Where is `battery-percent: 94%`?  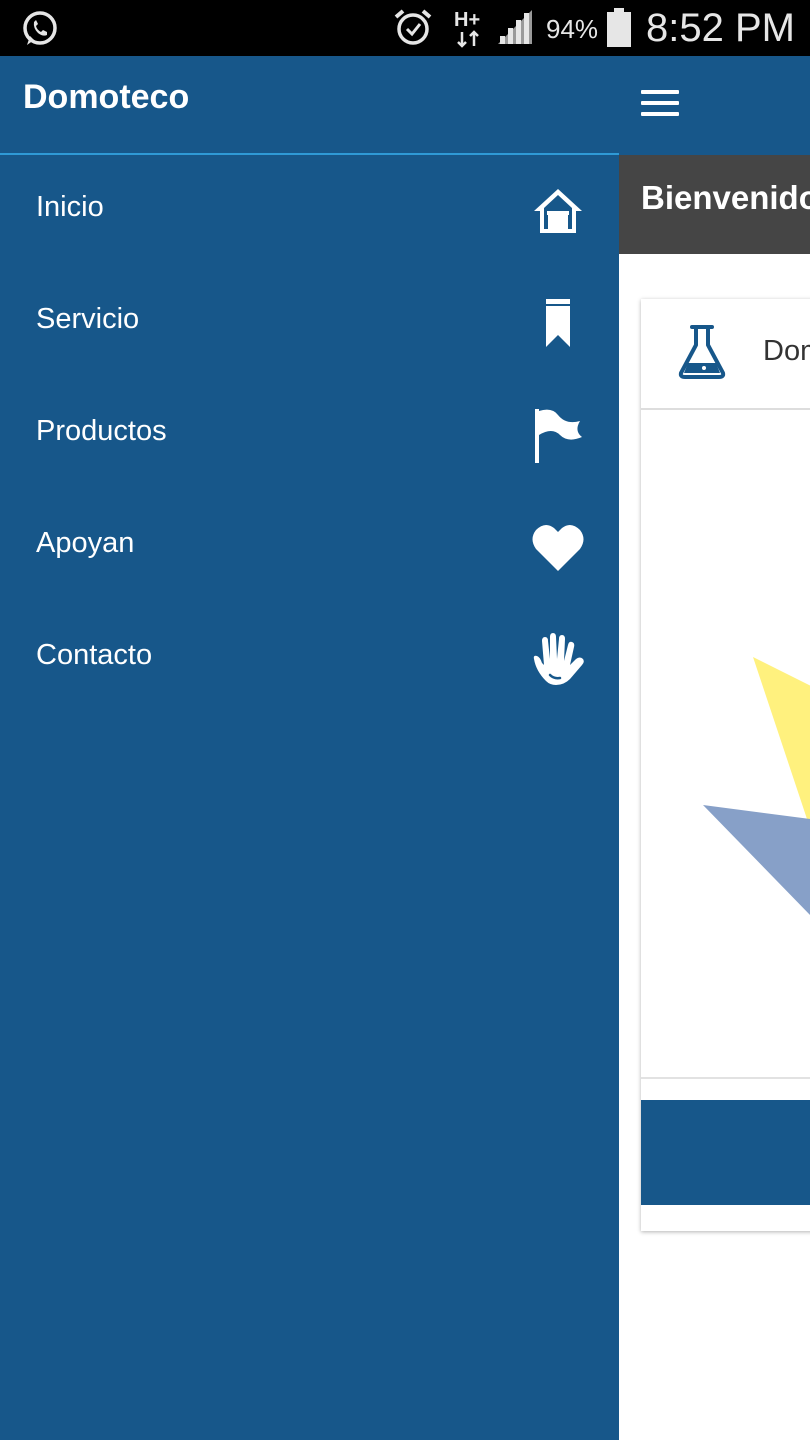 battery-percent: 94% is located at coordinates (572, 29).